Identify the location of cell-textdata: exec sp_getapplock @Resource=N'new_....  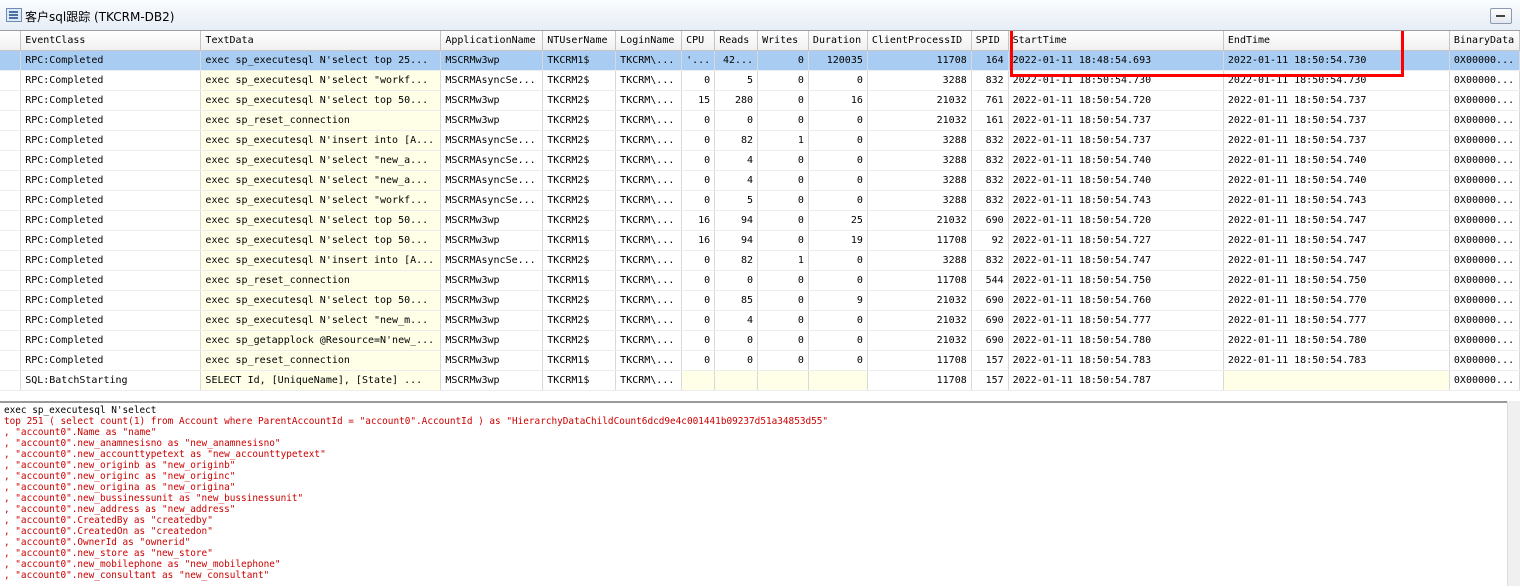
(321, 340).